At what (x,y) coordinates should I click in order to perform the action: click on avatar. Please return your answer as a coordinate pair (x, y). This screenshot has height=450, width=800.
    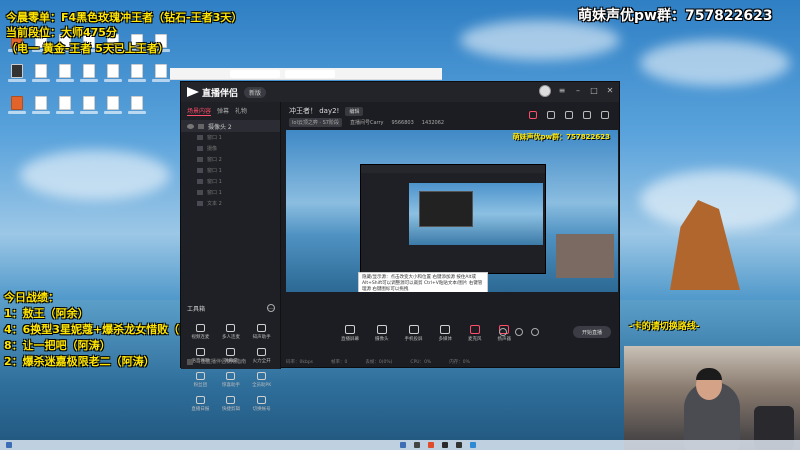
    Looking at the image, I should click on (545, 91).